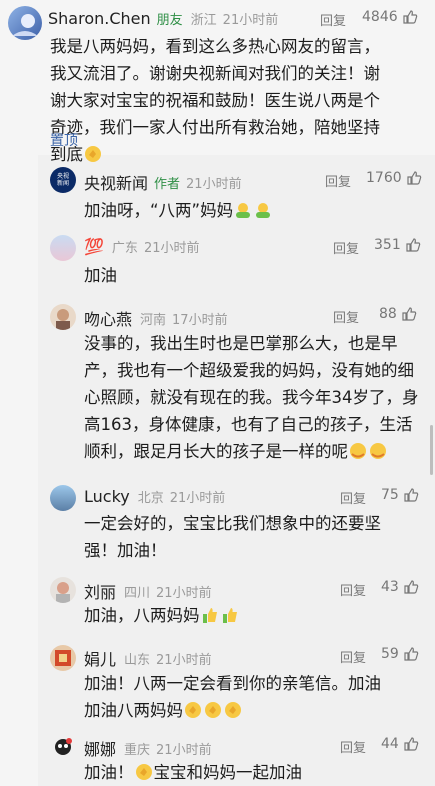  What do you see at coordinates (193, 772) in the screenshot?
I see `comment-text: 加油！ 宝宝和妈妈一起加油` at bounding box center [193, 772].